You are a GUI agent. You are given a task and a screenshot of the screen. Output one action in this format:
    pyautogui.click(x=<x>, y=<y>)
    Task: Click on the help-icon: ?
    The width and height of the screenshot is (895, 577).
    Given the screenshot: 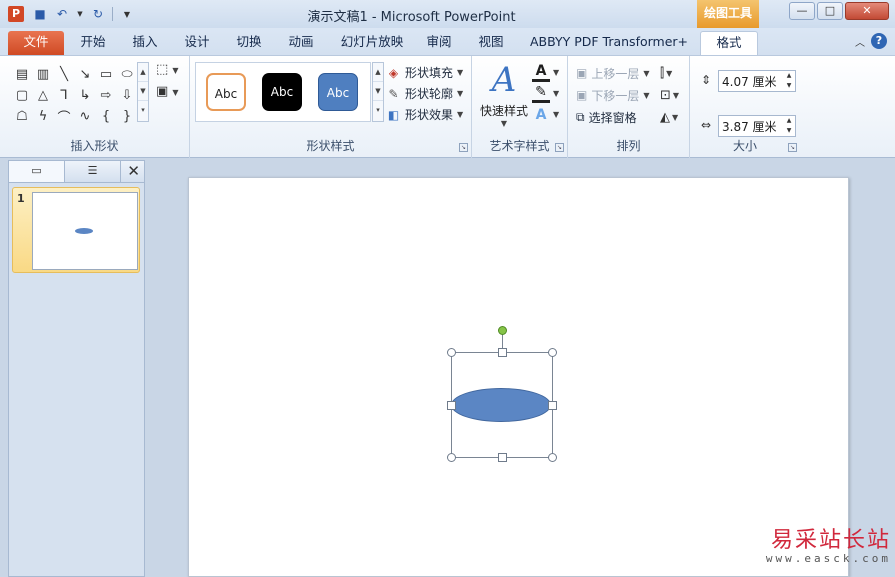 What is the action you would take?
    pyautogui.click(x=879, y=41)
    